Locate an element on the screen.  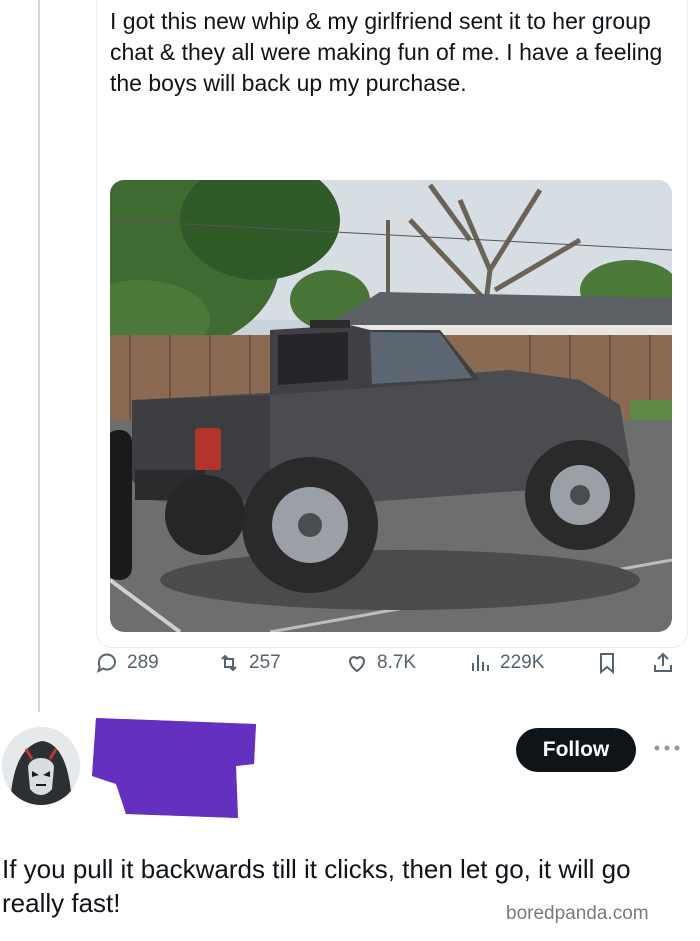
share-icon is located at coordinates (663, 662).